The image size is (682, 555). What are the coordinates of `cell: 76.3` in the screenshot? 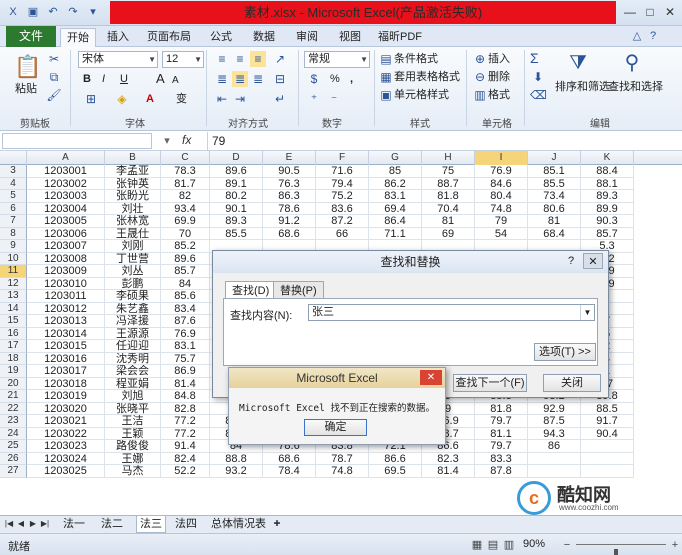 It's located at (289, 183).